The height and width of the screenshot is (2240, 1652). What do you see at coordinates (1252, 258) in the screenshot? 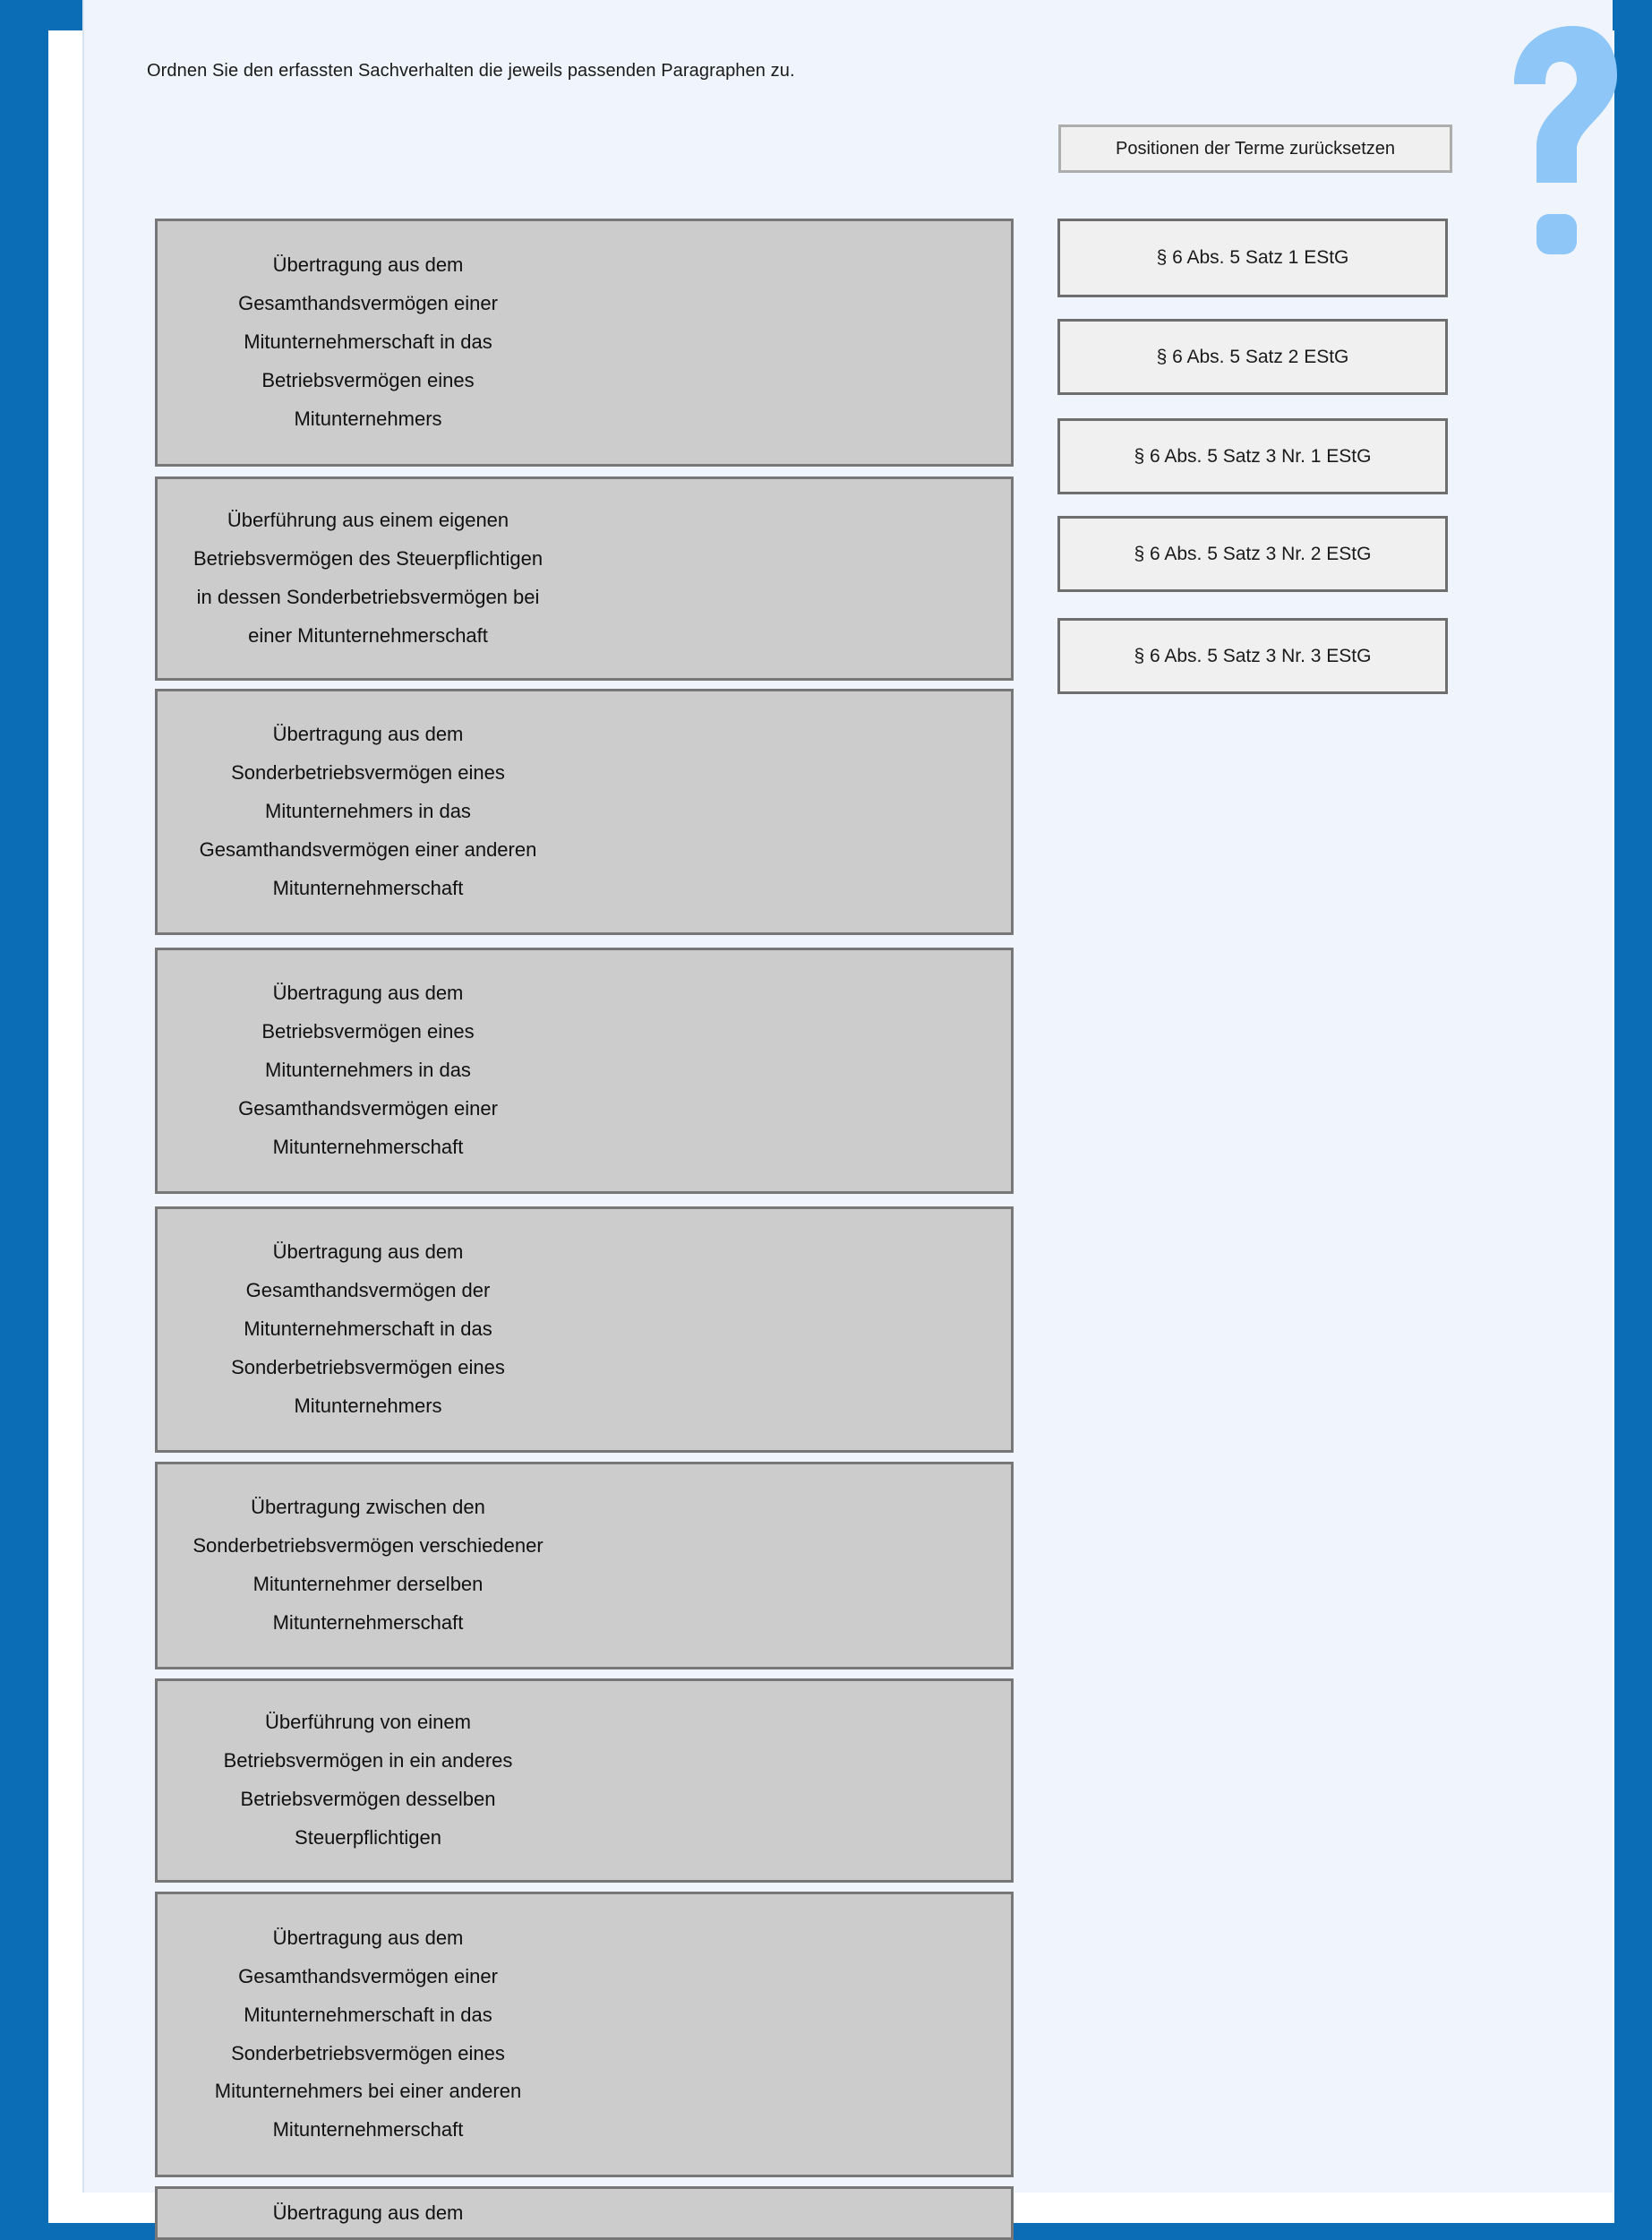
I see `draggable-term: § 6 Abs. 5 Satz 1 EStG` at bounding box center [1252, 258].